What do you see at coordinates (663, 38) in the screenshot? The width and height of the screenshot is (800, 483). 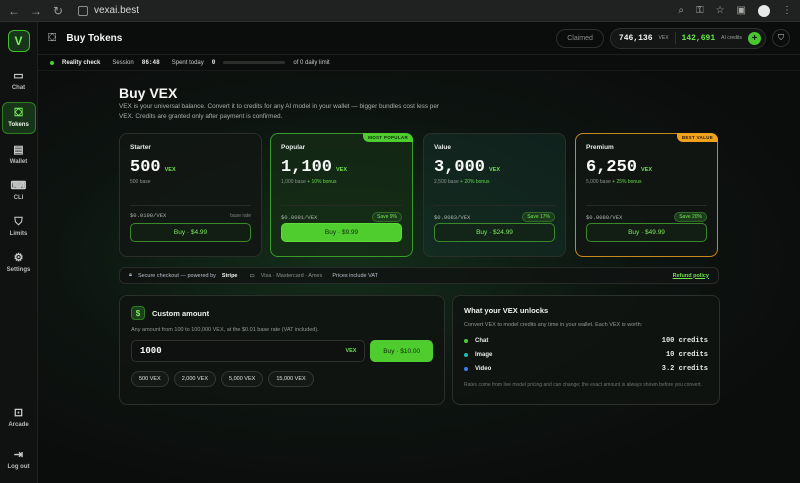 I see `vex-unit: VEX` at bounding box center [663, 38].